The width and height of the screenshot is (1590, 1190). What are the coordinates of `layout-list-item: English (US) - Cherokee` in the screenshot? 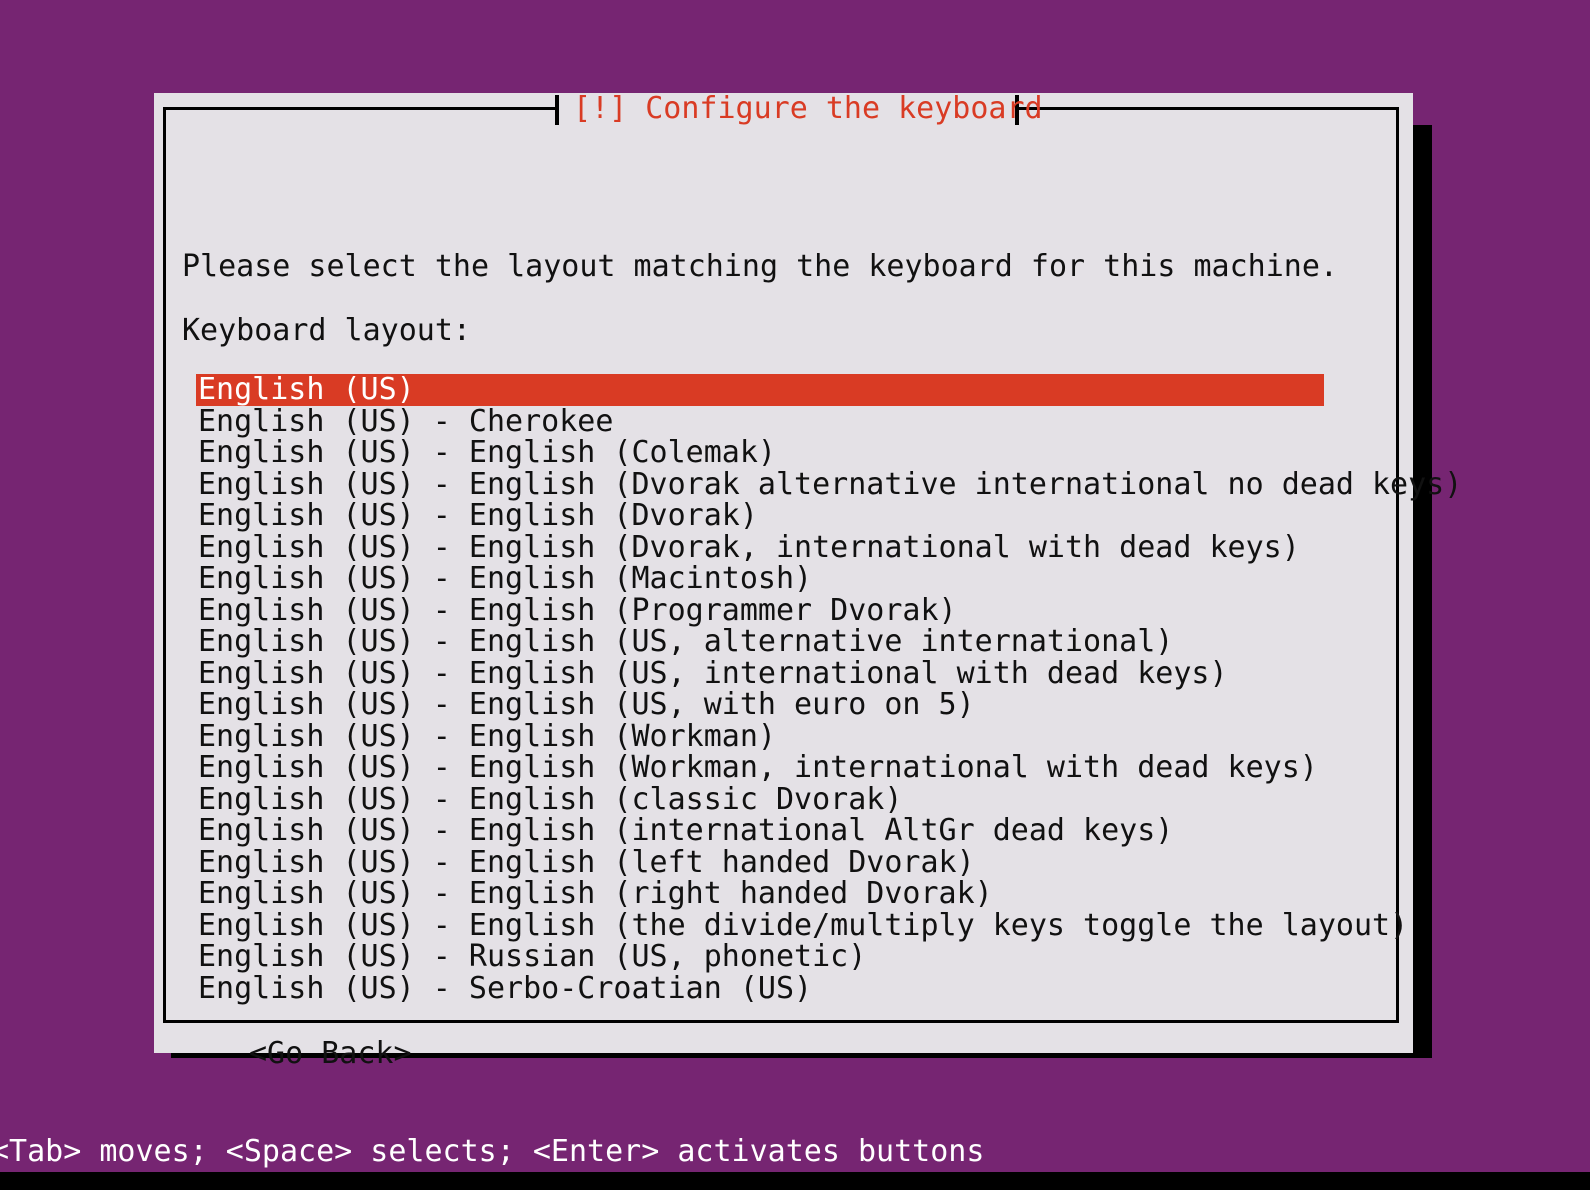 It's located at (791, 421).